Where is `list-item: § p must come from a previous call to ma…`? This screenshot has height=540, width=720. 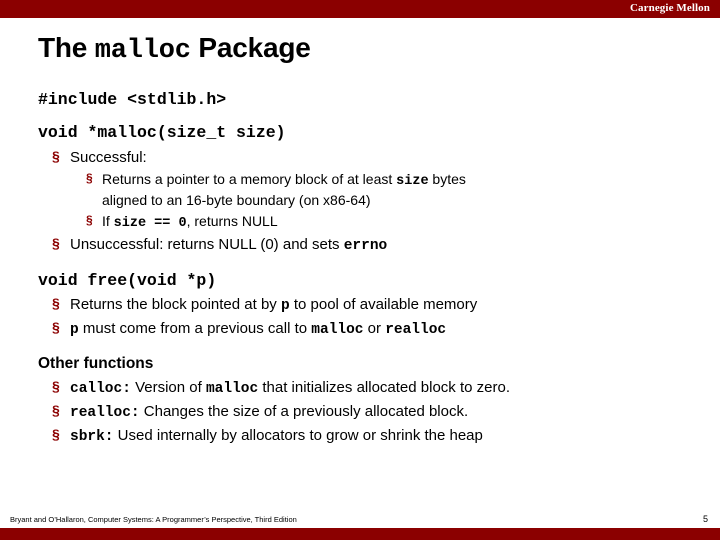 list-item: § p must come from a previous call to ma… is located at coordinates (373, 329).